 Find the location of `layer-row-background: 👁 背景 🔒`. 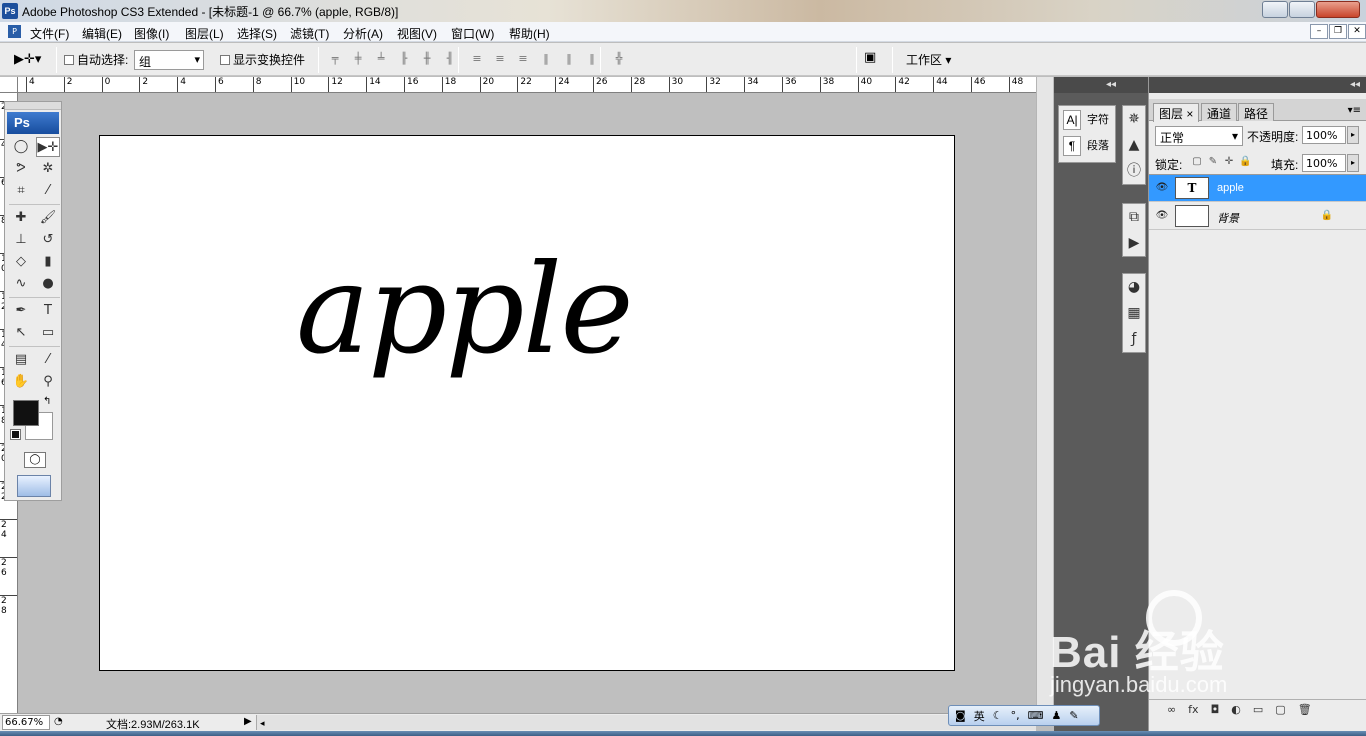

layer-row-background: 👁 背景 🔒 is located at coordinates (1257, 216).